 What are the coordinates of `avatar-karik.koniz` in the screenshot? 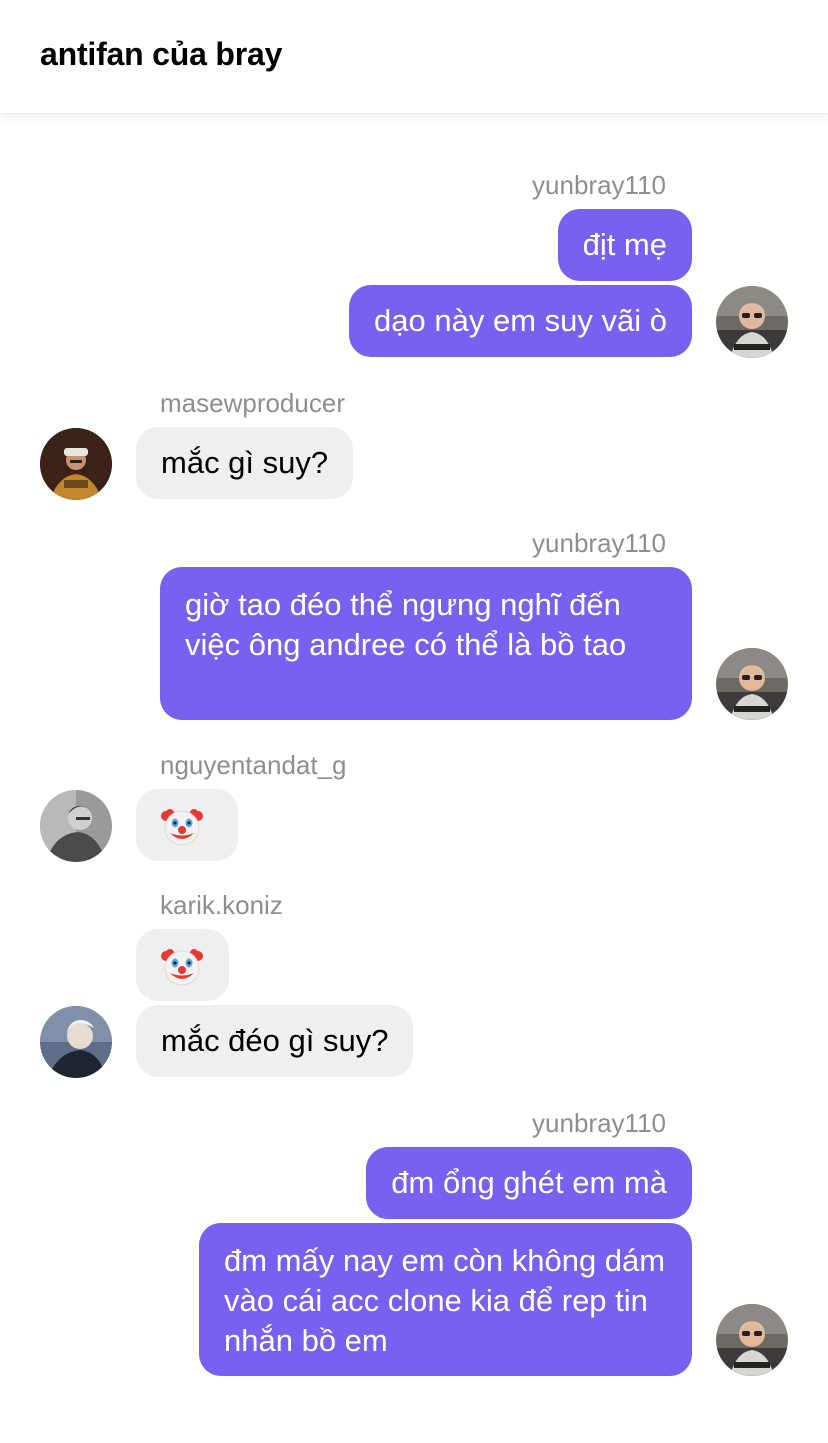 It's located at (76, 1042).